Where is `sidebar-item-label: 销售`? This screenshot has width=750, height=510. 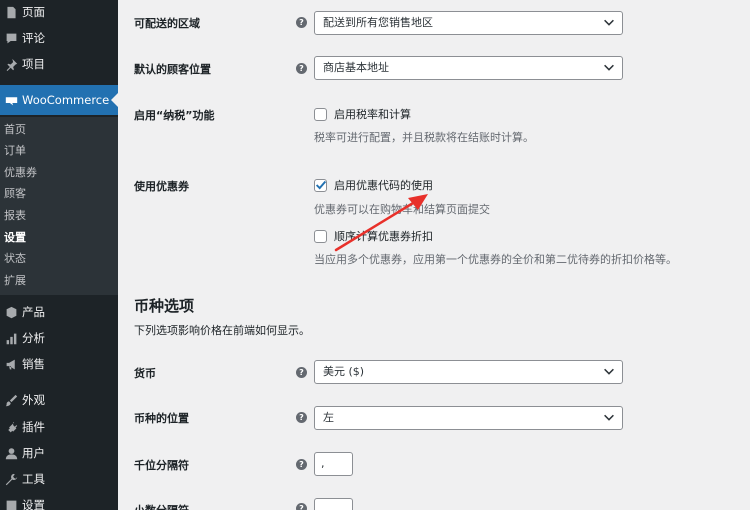 sidebar-item-label: 销售 is located at coordinates (33, 364).